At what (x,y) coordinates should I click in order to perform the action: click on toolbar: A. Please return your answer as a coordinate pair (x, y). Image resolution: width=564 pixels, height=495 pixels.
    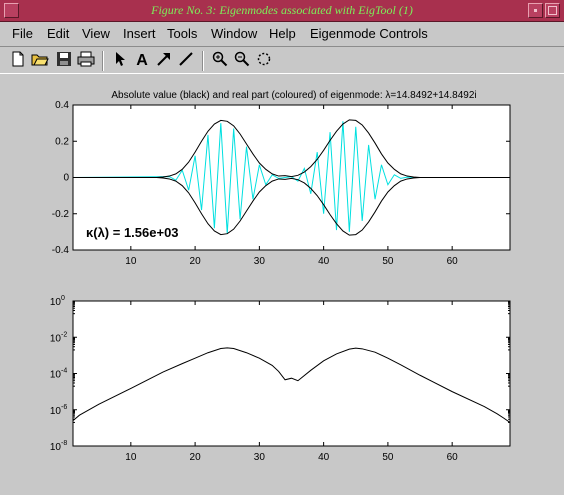
    Looking at the image, I should click on (282, 60).